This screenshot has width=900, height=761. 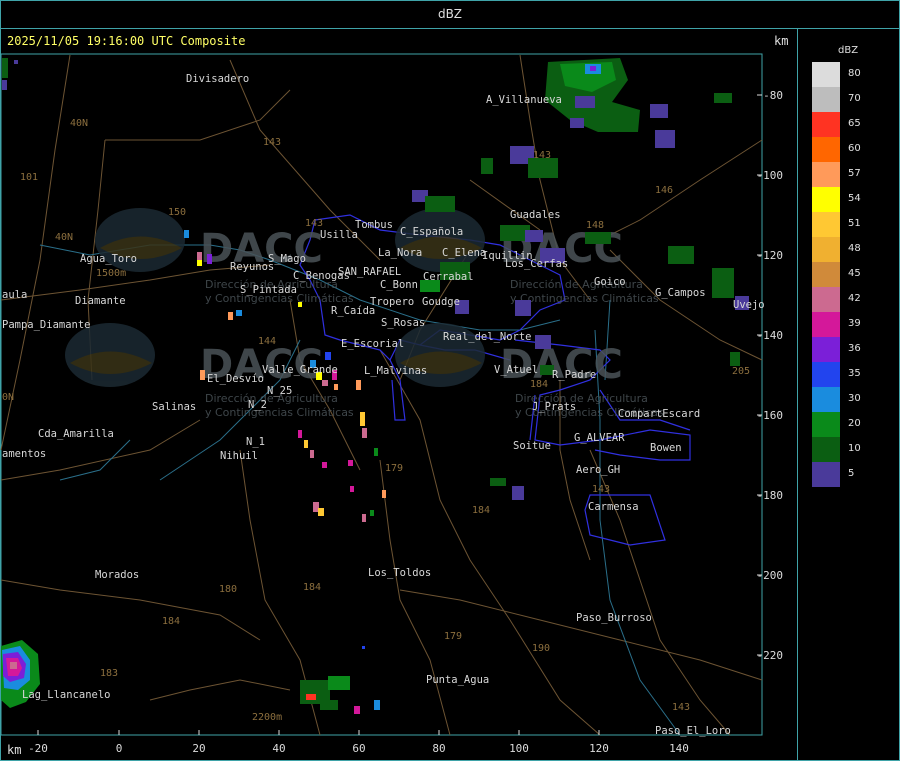 What do you see at coordinates (854, 198) in the screenshot?
I see `legend-value: 54` at bounding box center [854, 198].